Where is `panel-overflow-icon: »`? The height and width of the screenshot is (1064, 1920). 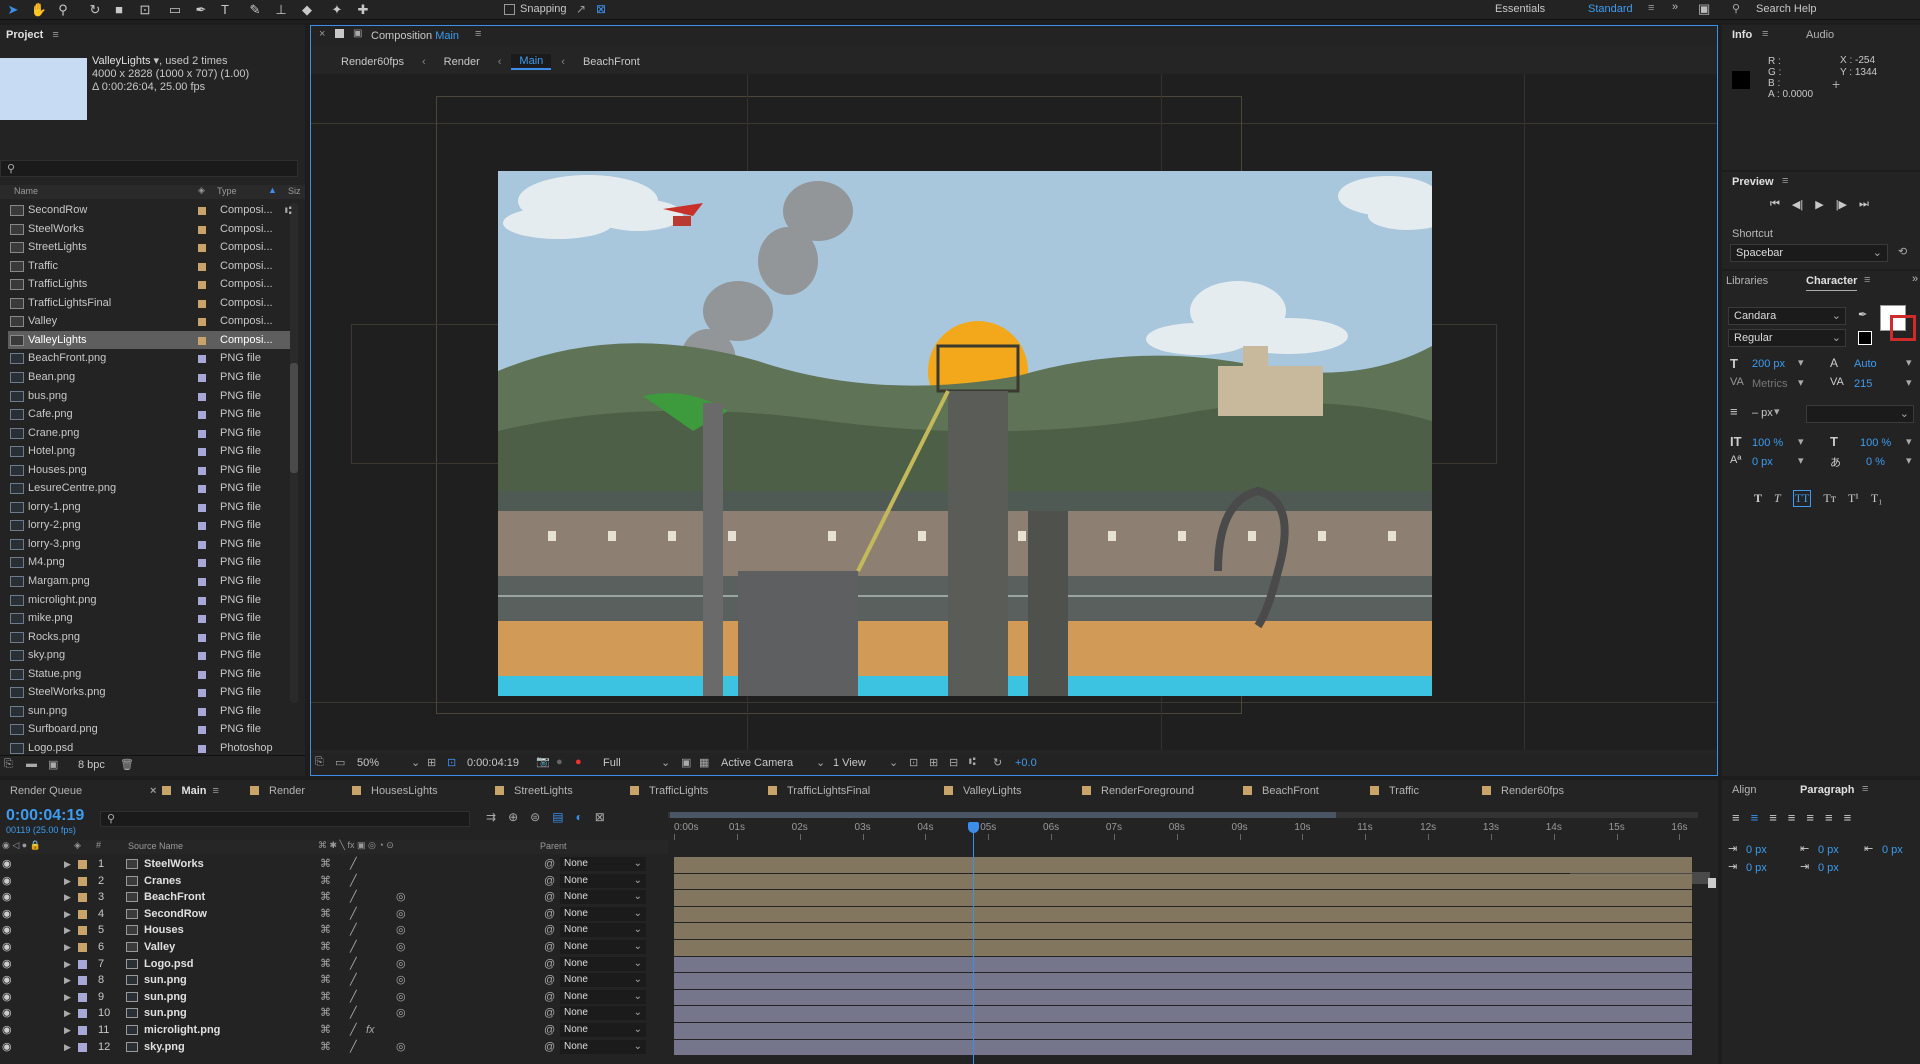 panel-overflow-icon: » is located at coordinates (1915, 279).